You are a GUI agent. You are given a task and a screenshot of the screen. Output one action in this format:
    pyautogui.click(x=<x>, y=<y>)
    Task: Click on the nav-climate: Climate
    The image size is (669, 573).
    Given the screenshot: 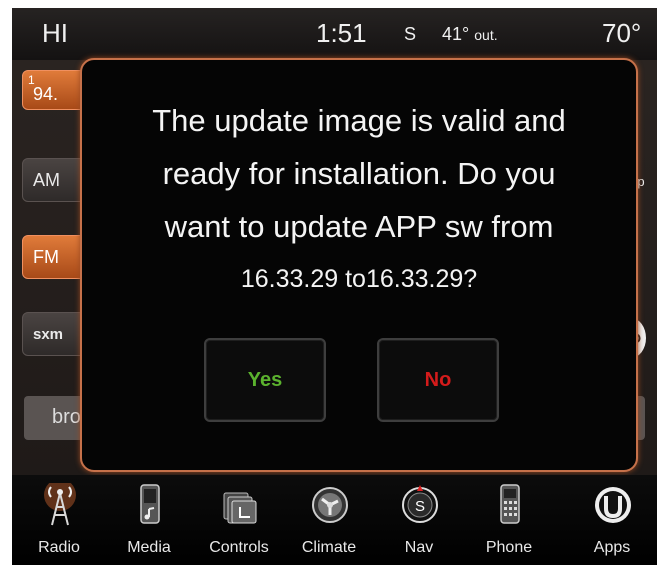 What is the action you would take?
    pyautogui.click(x=329, y=520)
    